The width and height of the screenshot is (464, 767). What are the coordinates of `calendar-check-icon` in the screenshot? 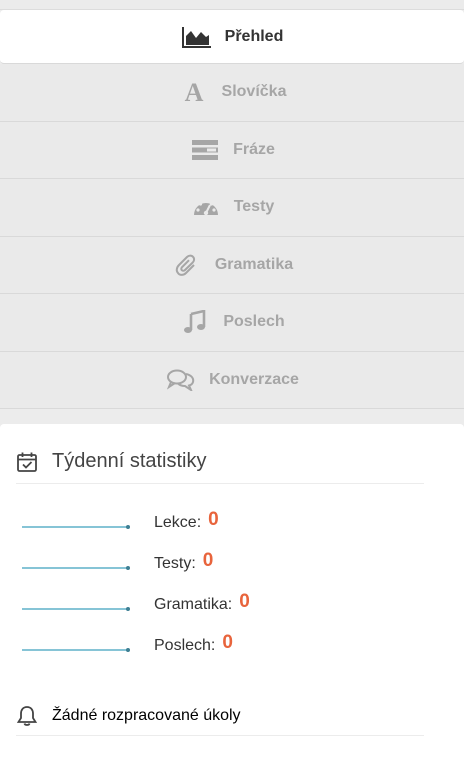 It's located at (27, 462).